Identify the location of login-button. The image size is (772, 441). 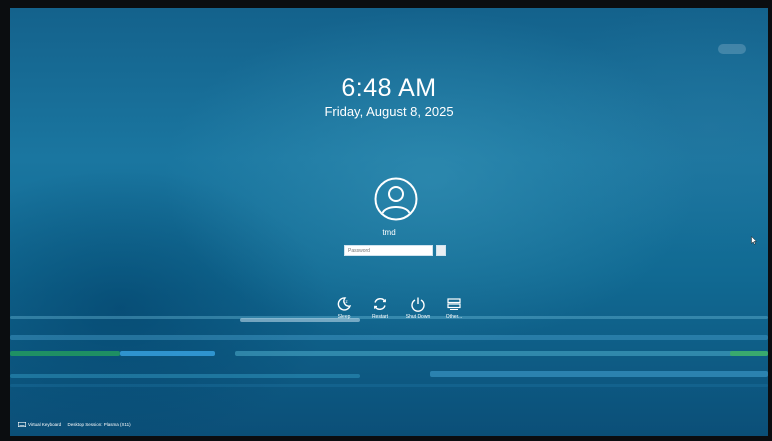
(441, 250).